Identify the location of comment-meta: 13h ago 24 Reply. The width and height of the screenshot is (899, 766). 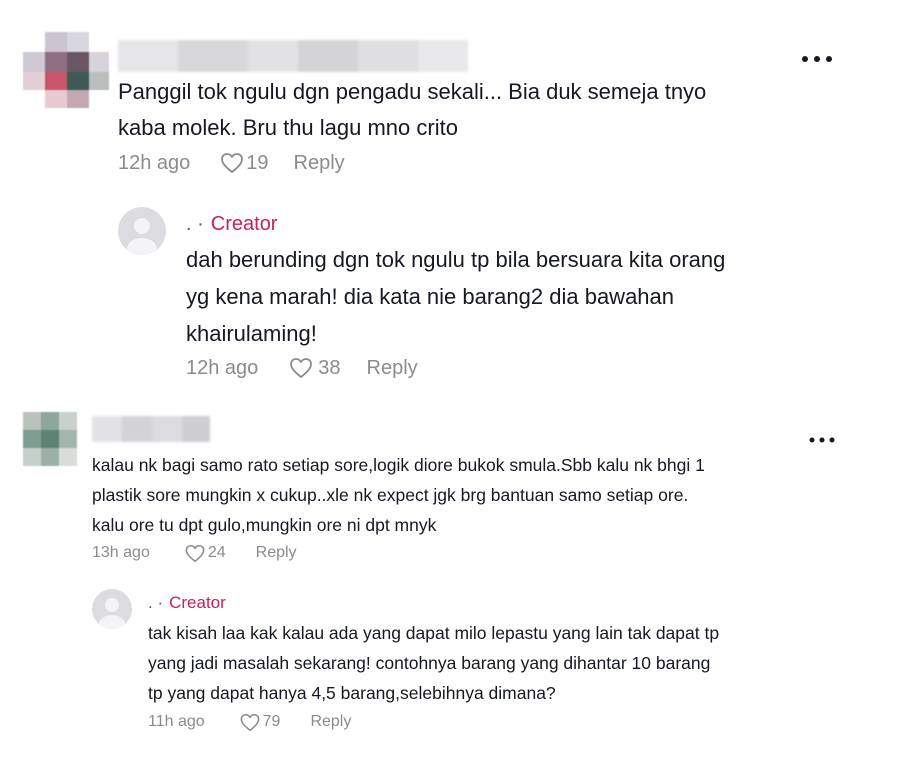
(194, 553).